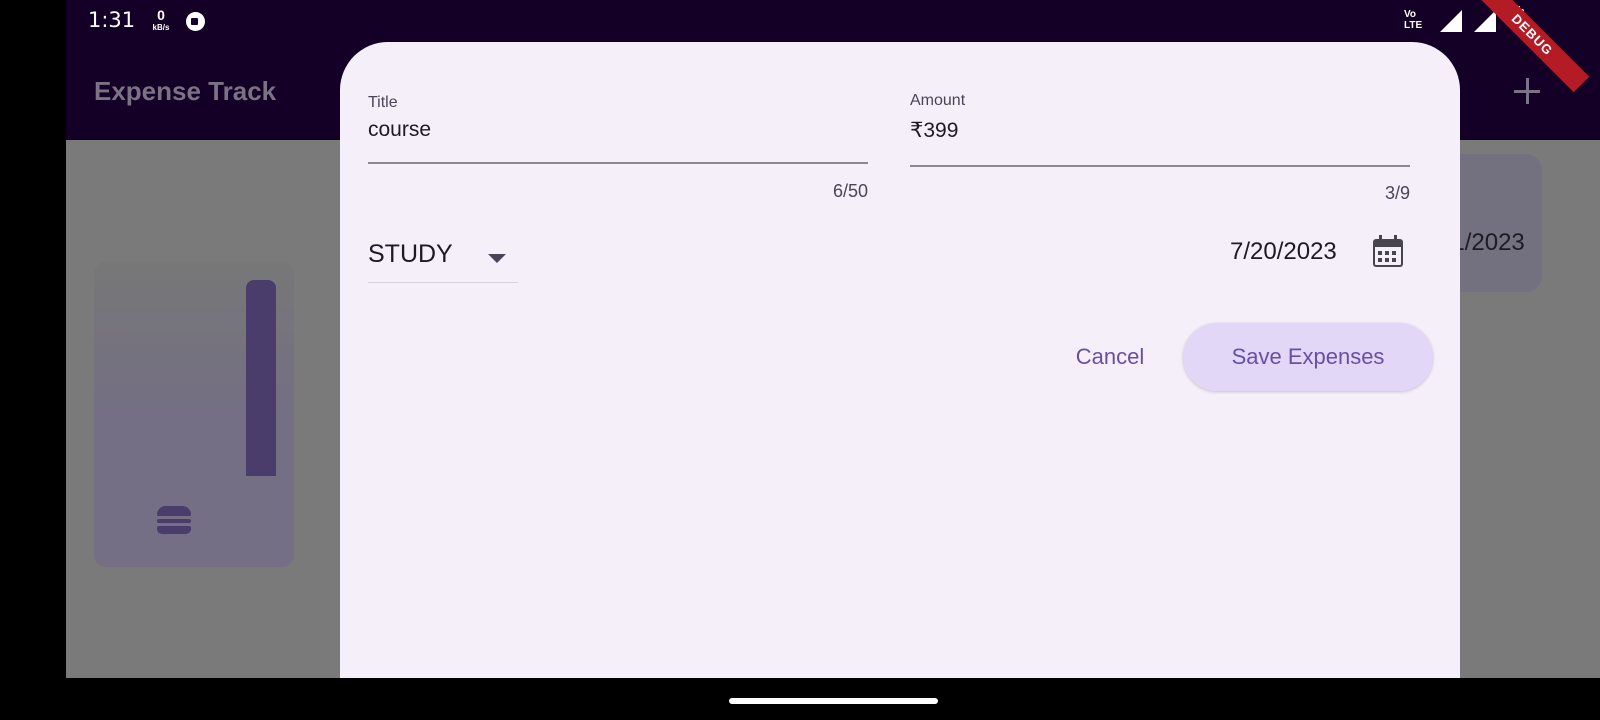 This screenshot has width=1600, height=720. I want to click on gesture-handle, so click(833, 701).